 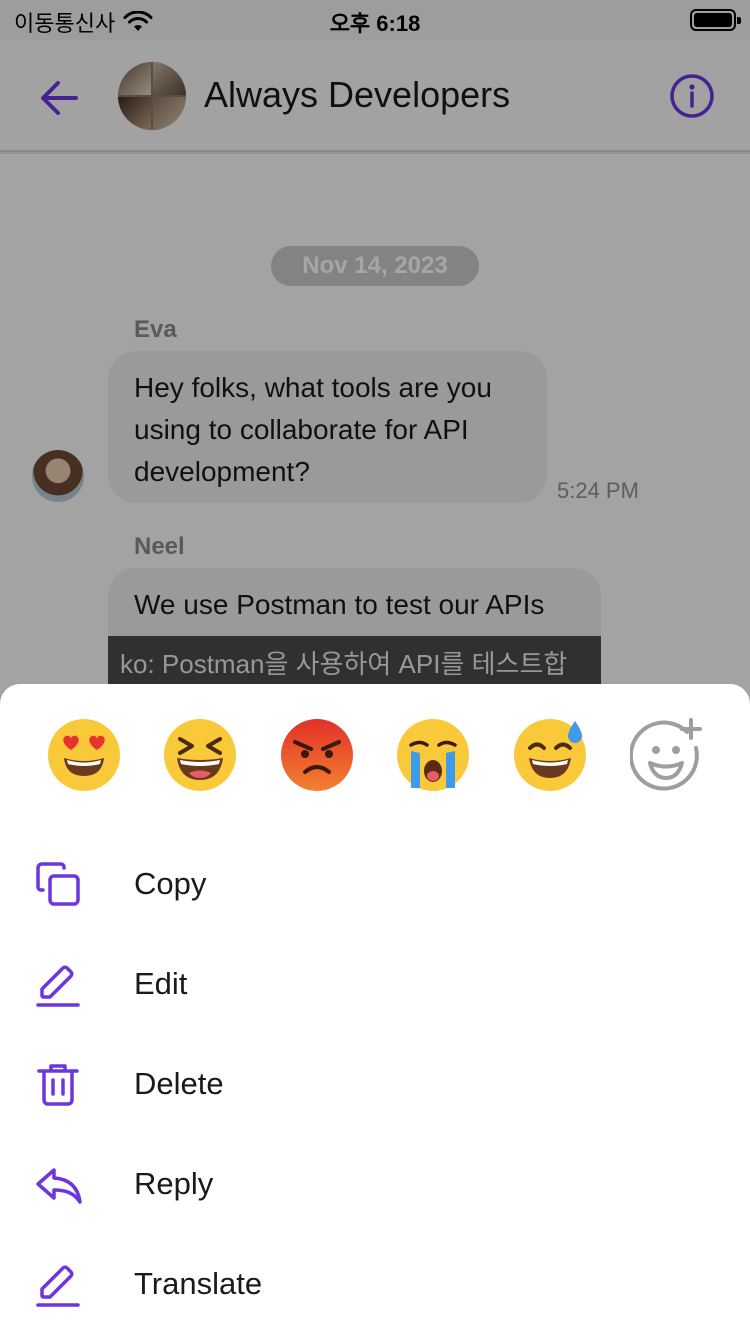 What do you see at coordinates (179, 1083) in the screenshot?
I see `delete-label: Delete` at bounding box center [179, 1083].